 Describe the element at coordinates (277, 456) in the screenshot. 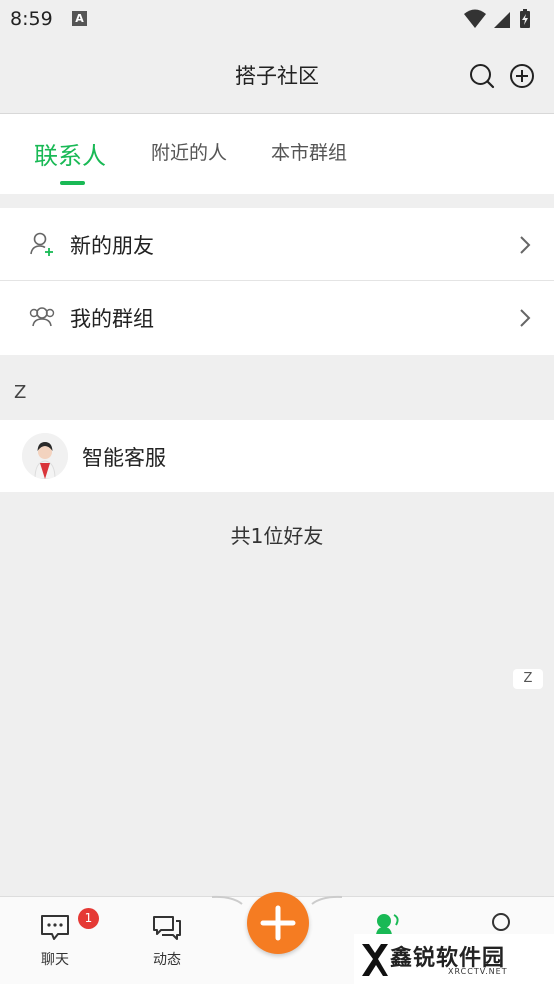

I see `contact-row: 智能客服` at that location.